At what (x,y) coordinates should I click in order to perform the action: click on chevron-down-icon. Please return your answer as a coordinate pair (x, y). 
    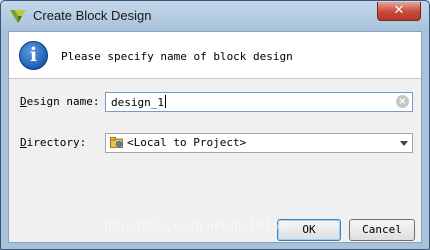
    Looking at the image, I should click on (404, 143).